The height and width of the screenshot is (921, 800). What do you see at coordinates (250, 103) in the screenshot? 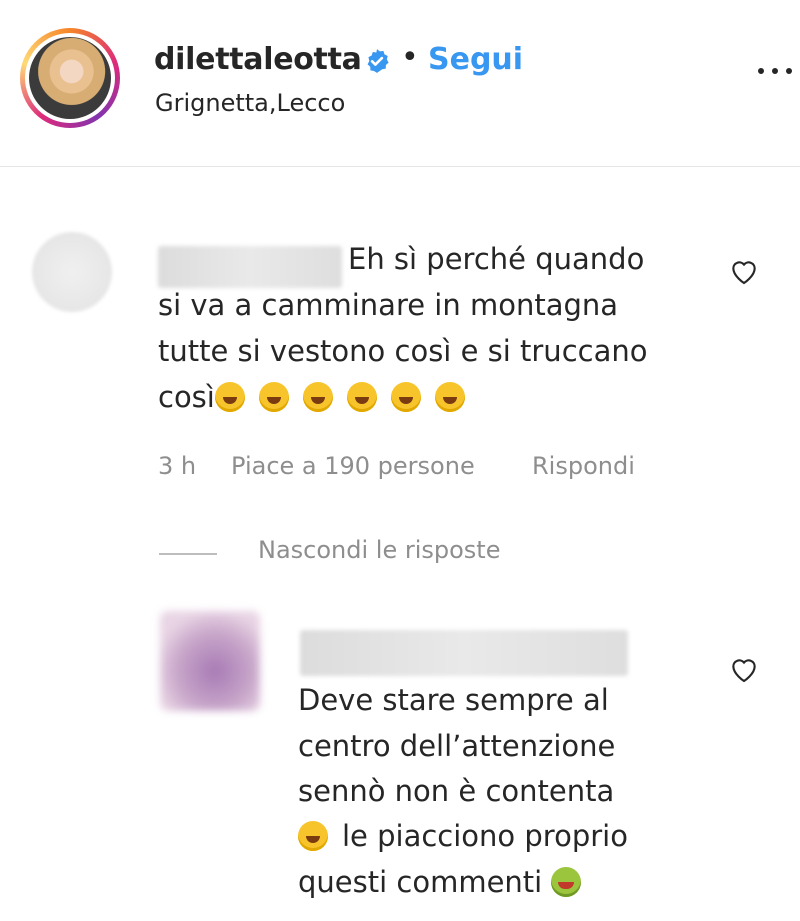
I see `location-link: Grignetta,Lecco` at bounding box center [250, 103].